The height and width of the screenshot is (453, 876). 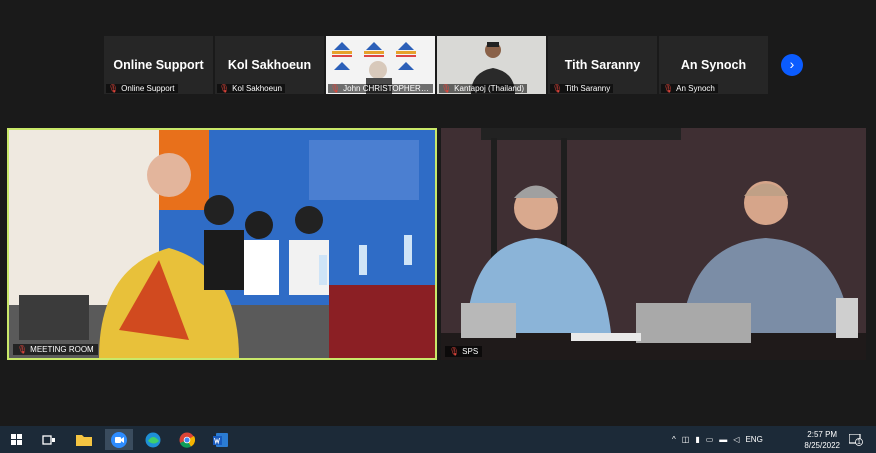 What do you see at coordinates (84, 439) in the screenshot?
I see `file-explorer-icon` at bounding box center [84, 439].